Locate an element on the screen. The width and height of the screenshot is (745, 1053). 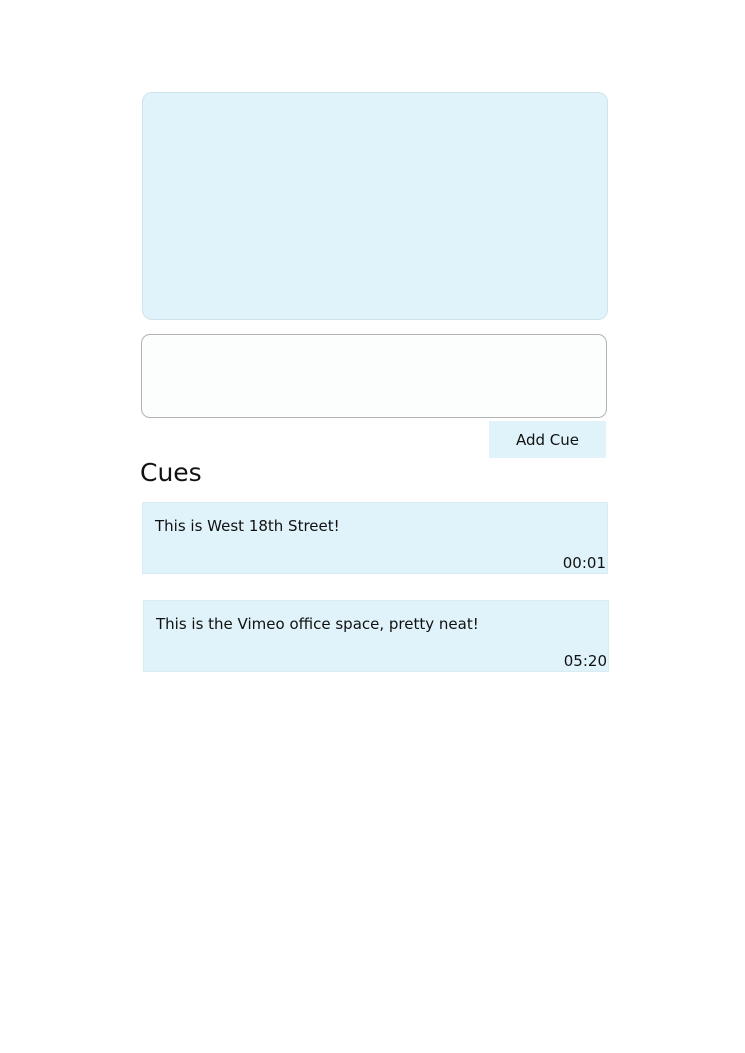
cue-text: This is West 18th Street! is located at coordinates (247, 526).